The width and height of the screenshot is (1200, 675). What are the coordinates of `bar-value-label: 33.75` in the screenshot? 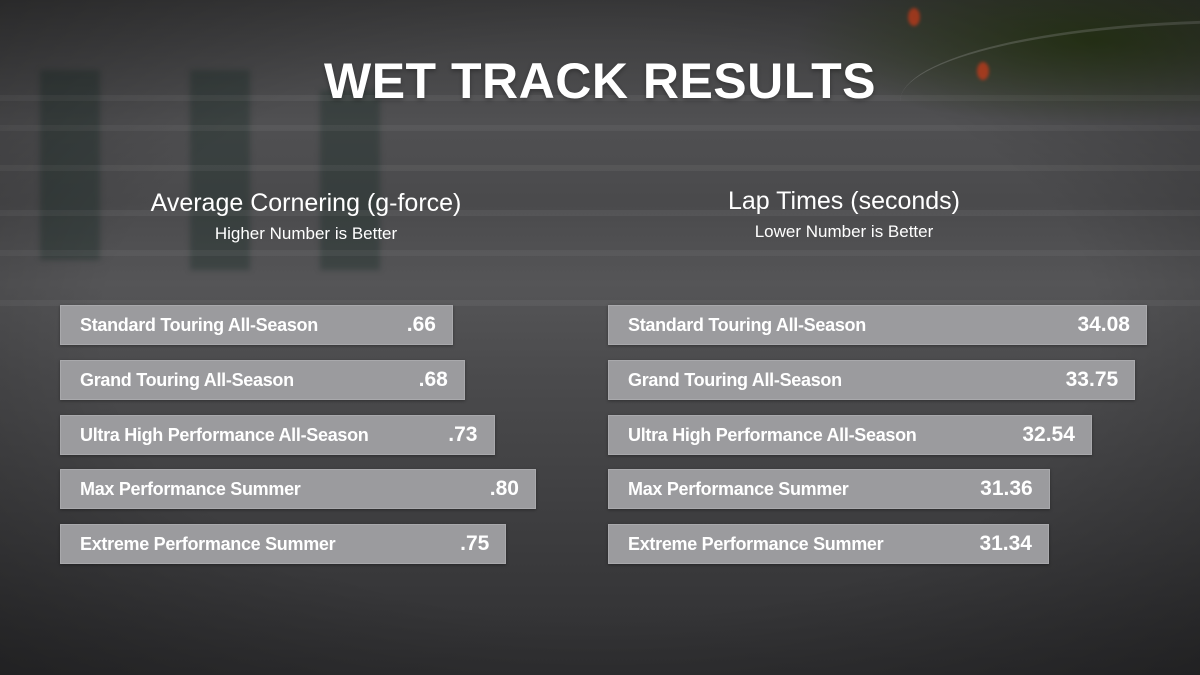 It's located at (1092, 379).